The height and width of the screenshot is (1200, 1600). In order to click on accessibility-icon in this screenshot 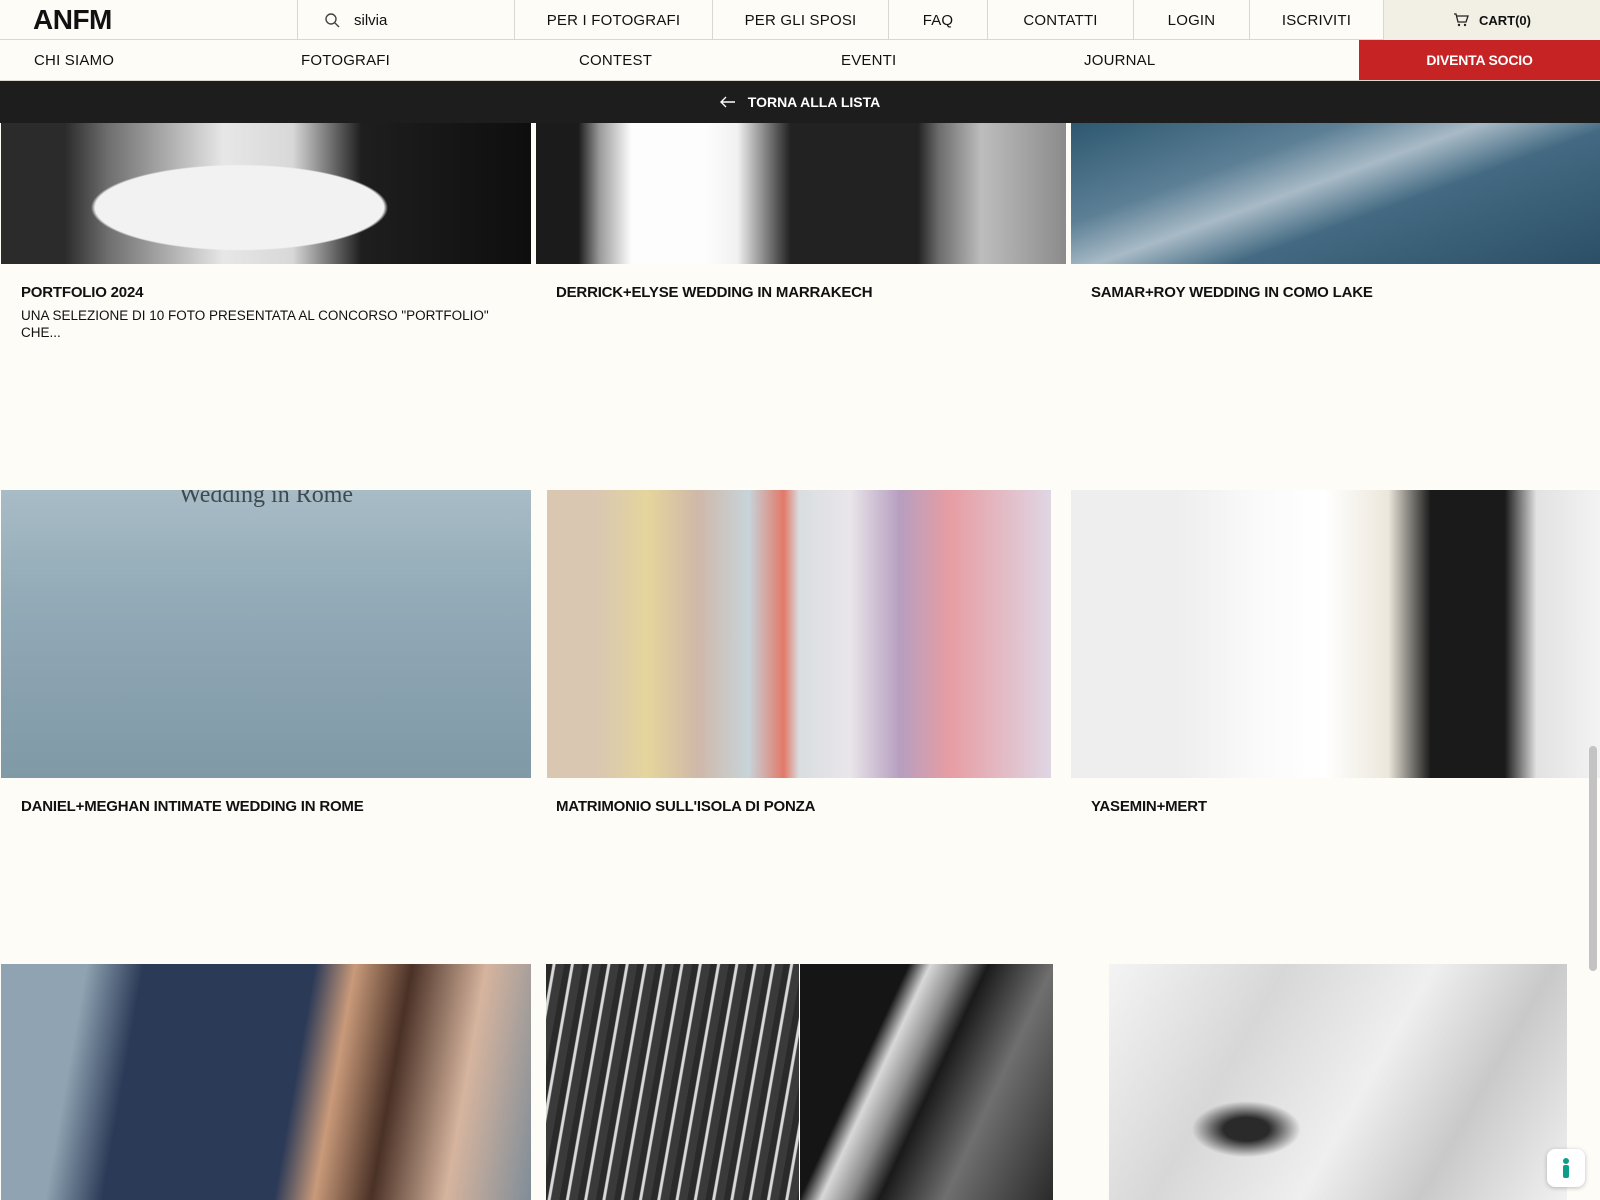, I will do `click(1566, 1168)`.